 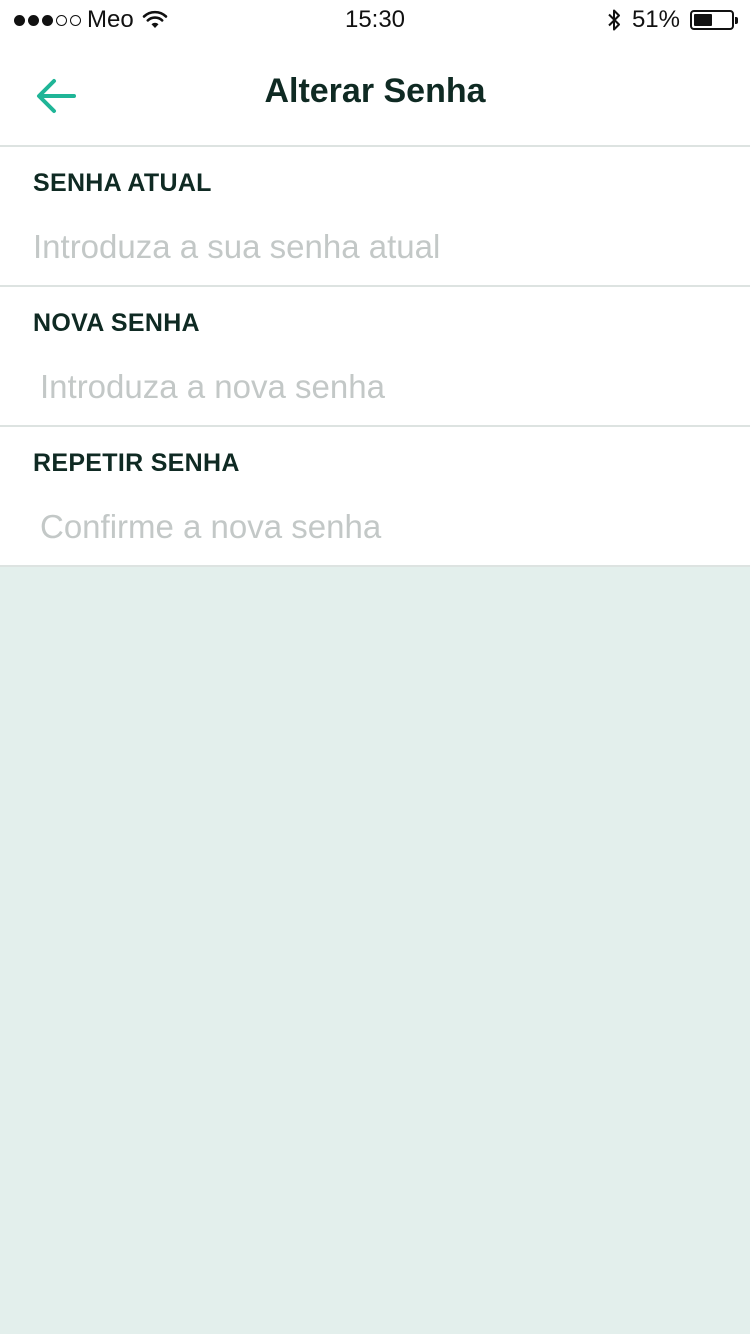 I want to click on current-password-input, so click(x=373, y=247).